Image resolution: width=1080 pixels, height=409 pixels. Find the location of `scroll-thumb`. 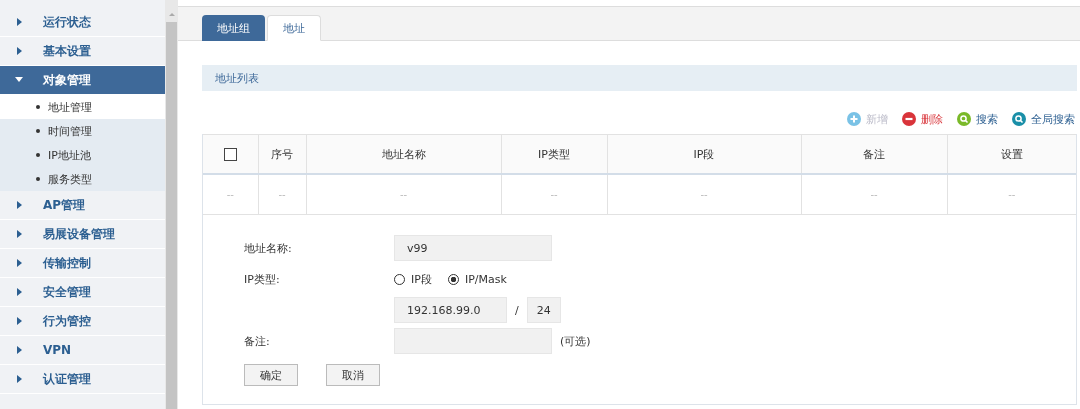

scroll-thumb is located at coordinates (171, 215).